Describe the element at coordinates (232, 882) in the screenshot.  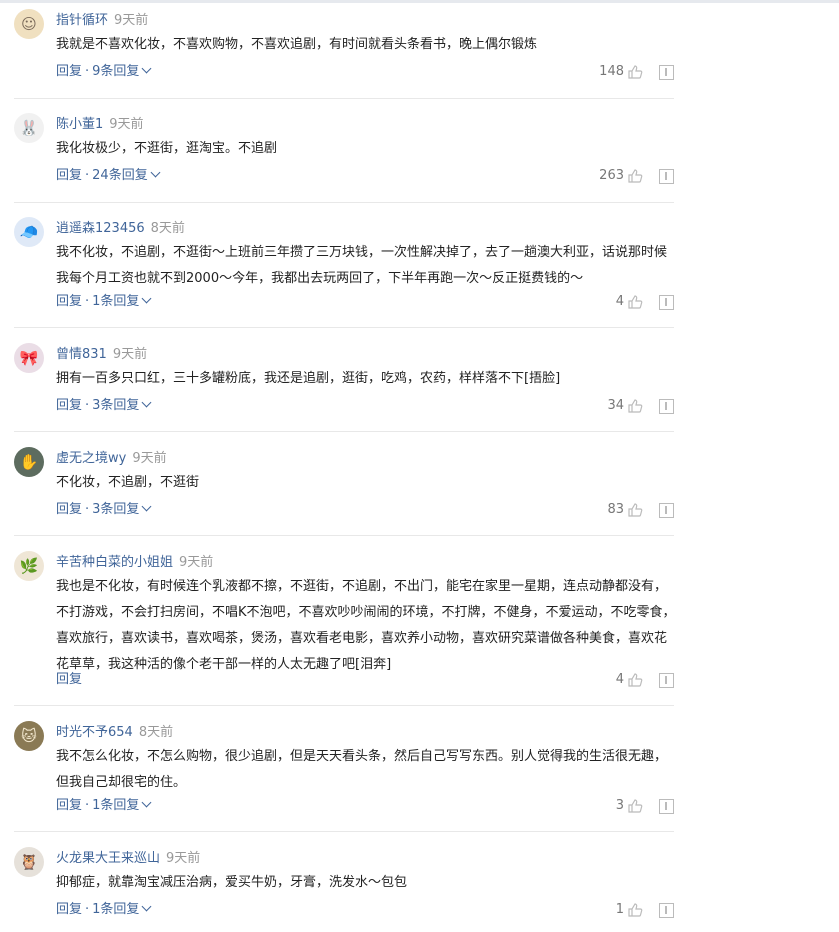
I see `comment-text: 抑郁症，就靠淘宝减压治病，爱买牛奶，牙膏，洗发水～包包` at that location.